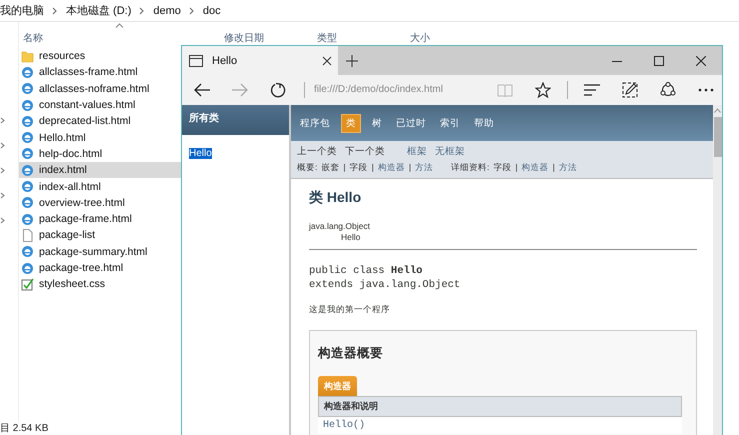 This screenshot has height=435, width=739. I want to click on file-name: package-list, so click(67, 235).